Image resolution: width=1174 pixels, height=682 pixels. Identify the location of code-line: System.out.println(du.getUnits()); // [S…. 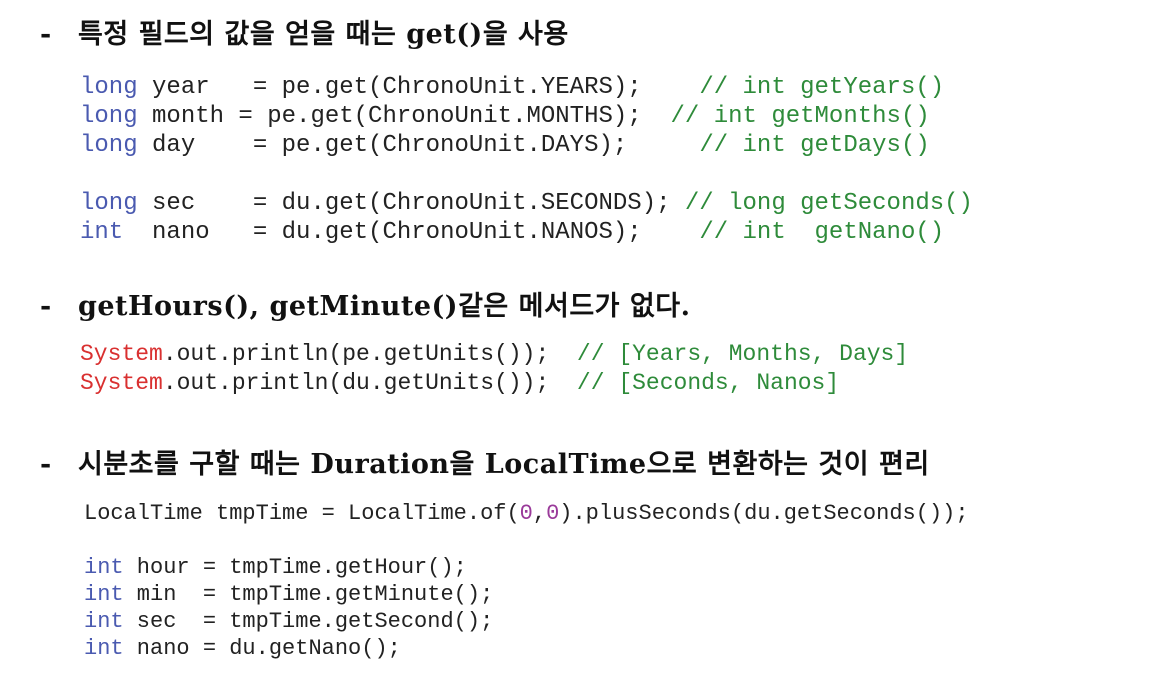
(494, 383).